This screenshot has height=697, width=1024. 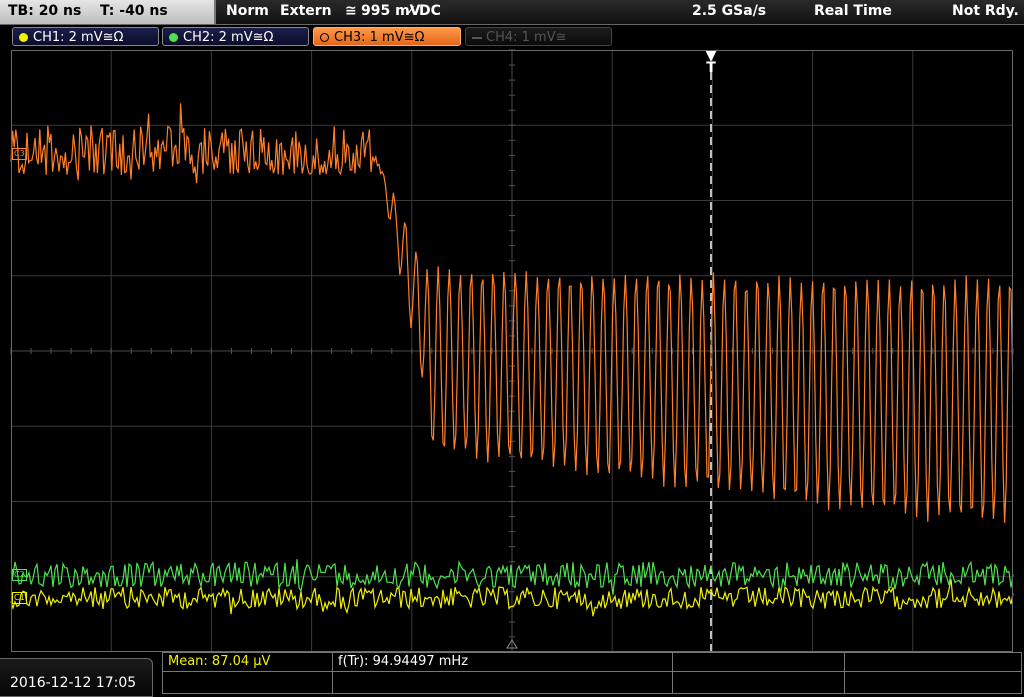 What do you see at coordinates (19, 598) in the screenshot?
I see `channel-1-offset-marker: C1` at bounding box center [19, 598].